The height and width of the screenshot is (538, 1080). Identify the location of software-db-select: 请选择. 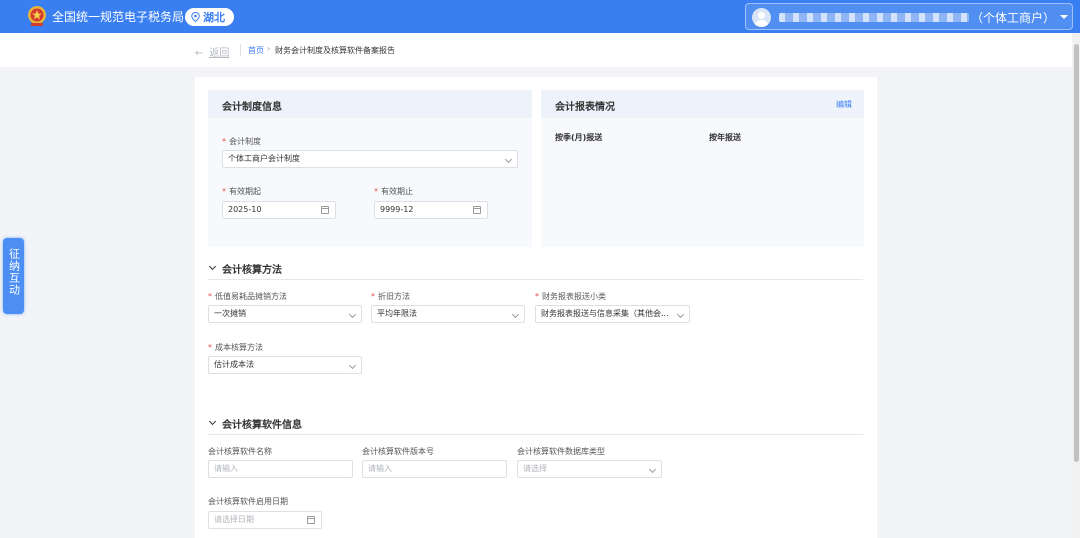
(589, 469).